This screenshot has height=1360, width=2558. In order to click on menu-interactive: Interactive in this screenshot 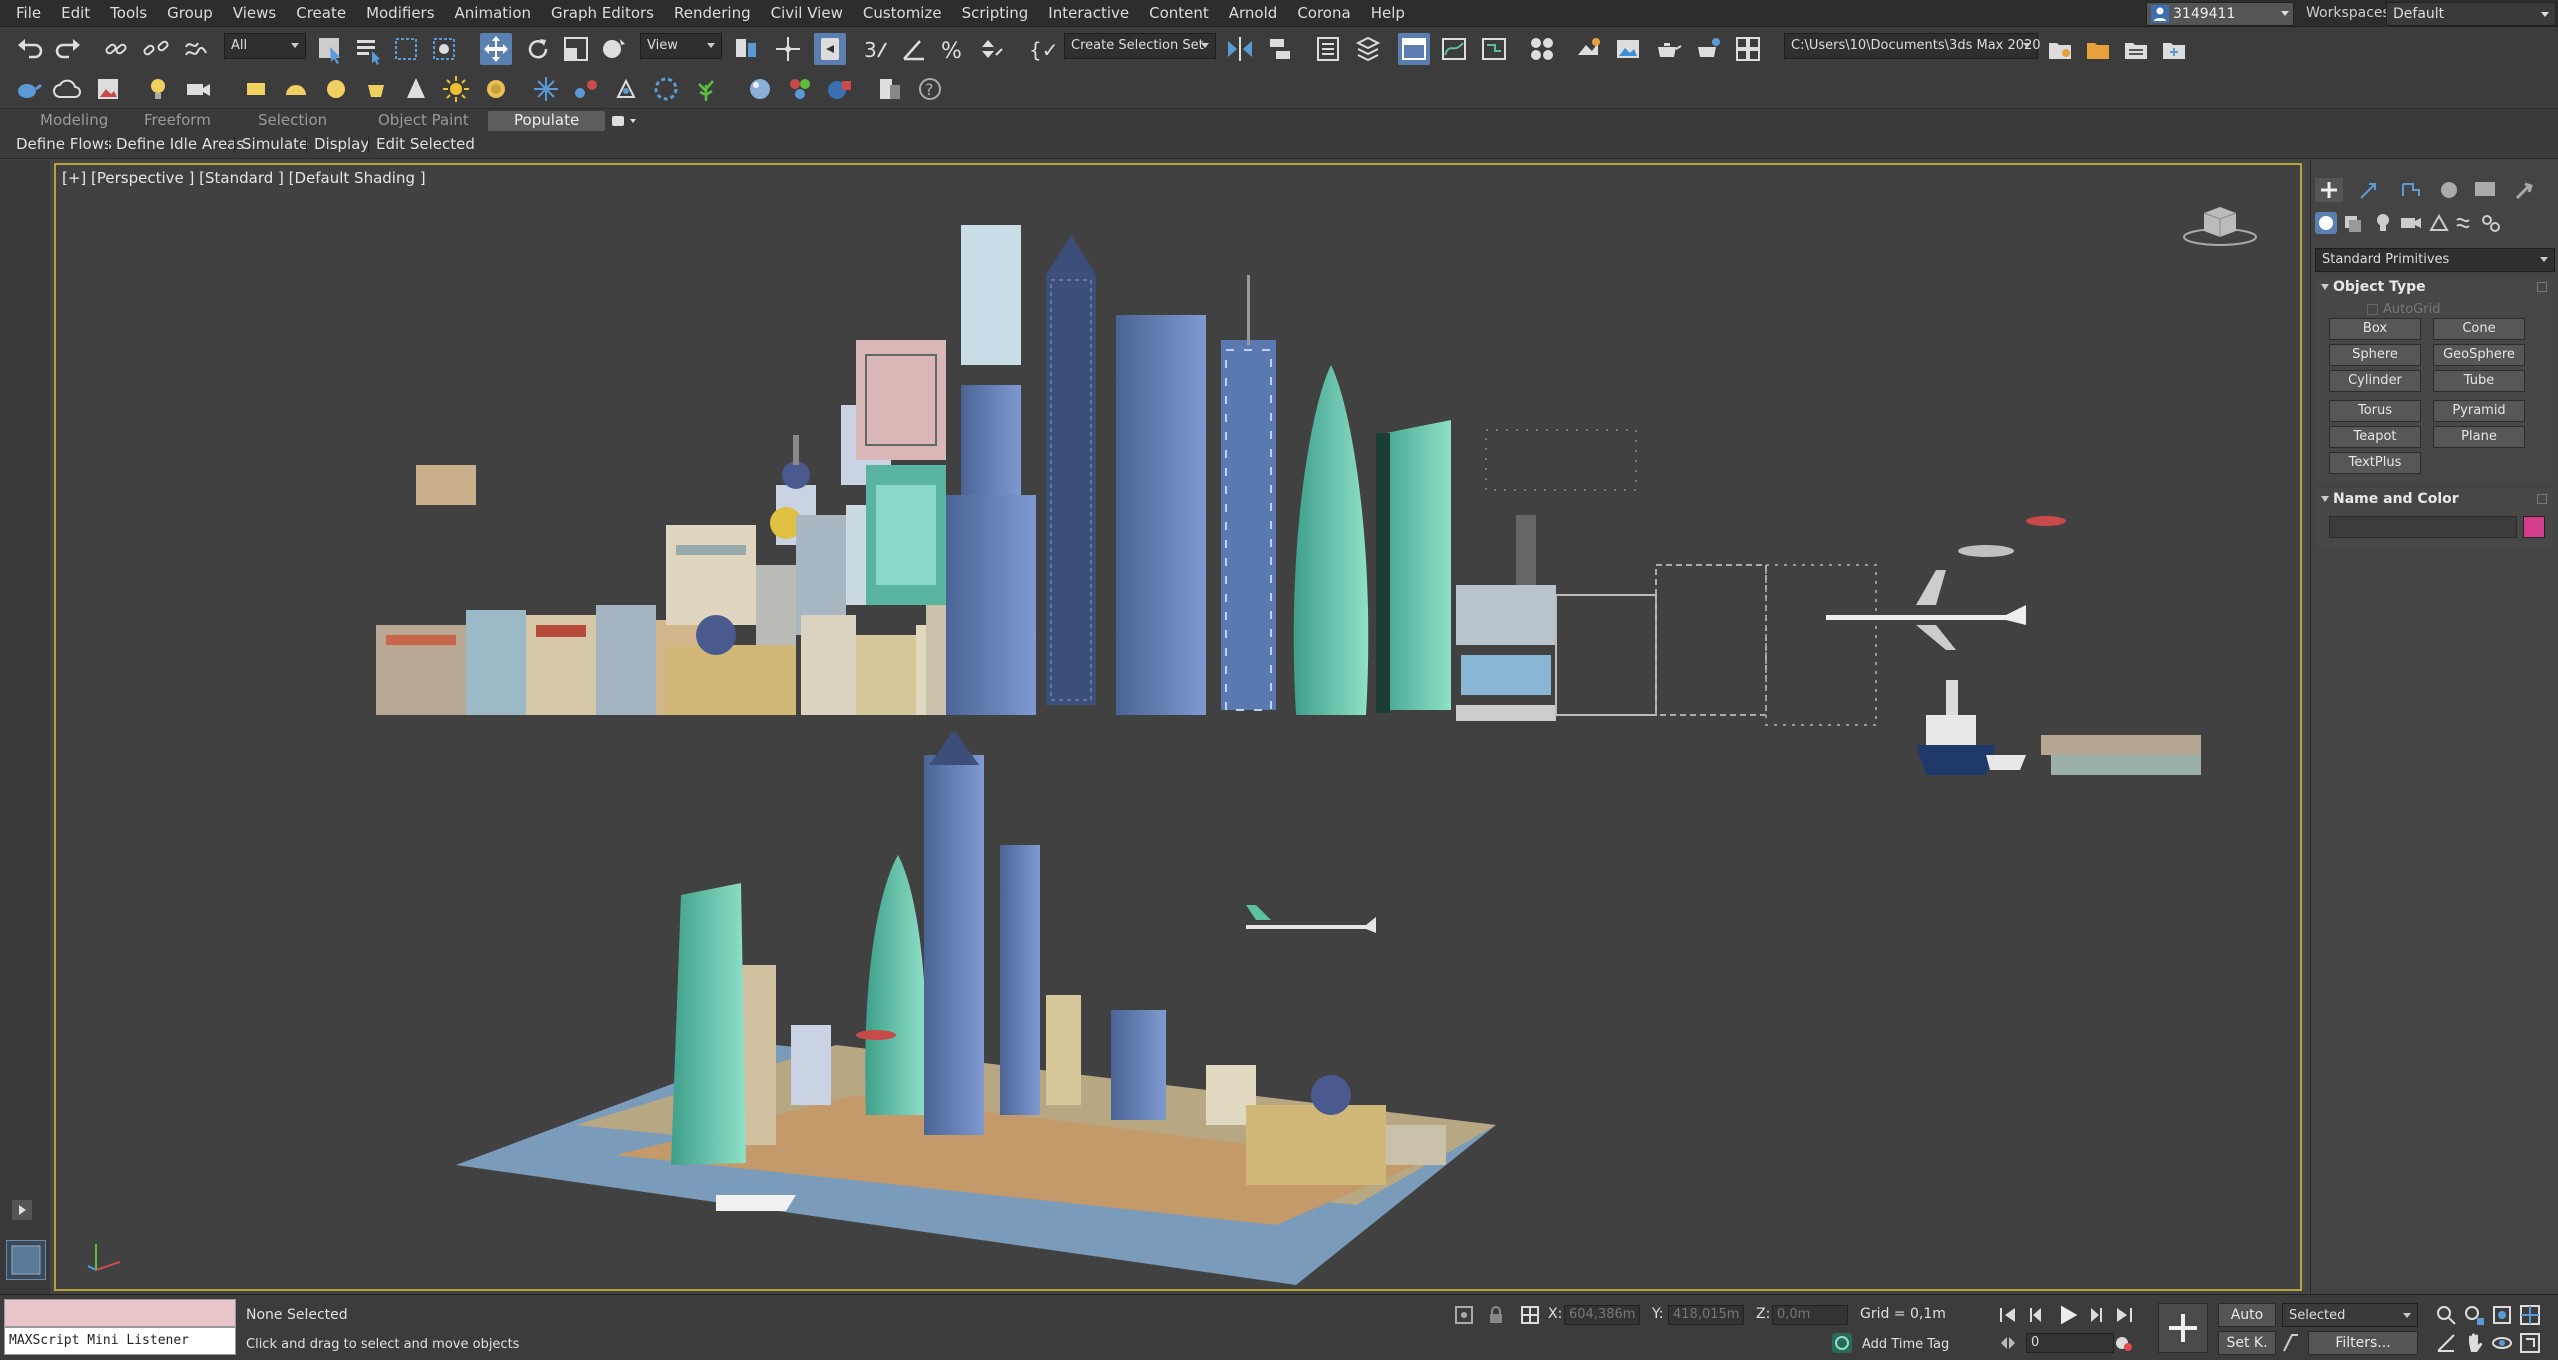, I will do `click(1088, 13)`.